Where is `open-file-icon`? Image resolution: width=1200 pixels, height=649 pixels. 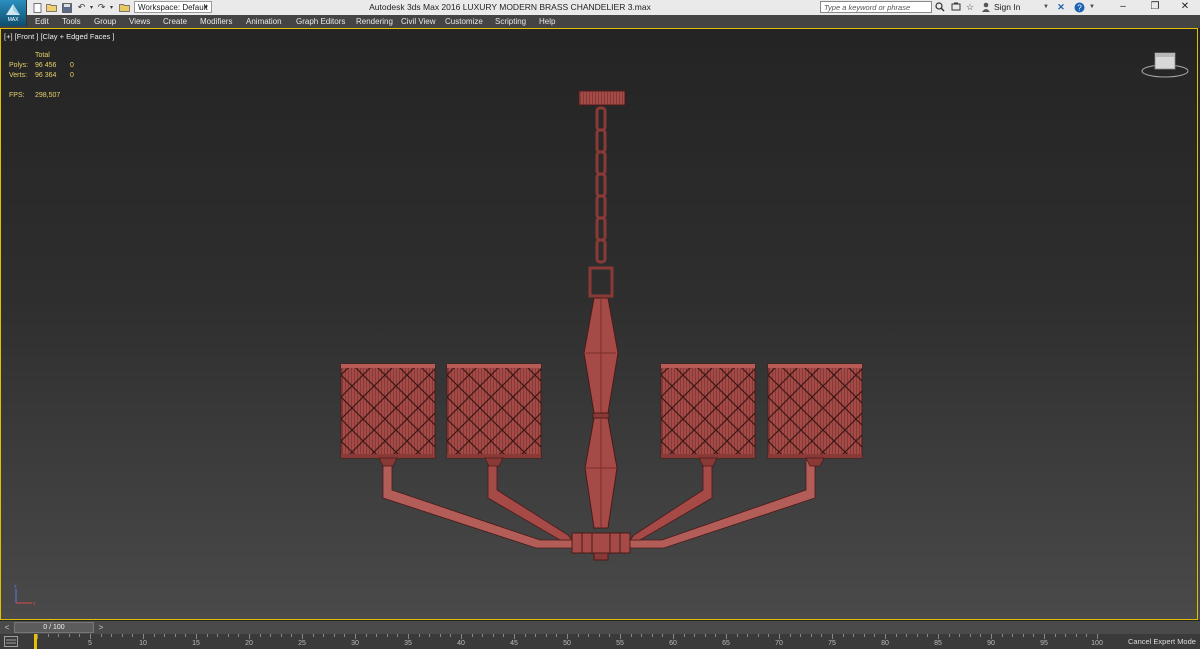 open-file-icon is located at coordinates (51, 7).